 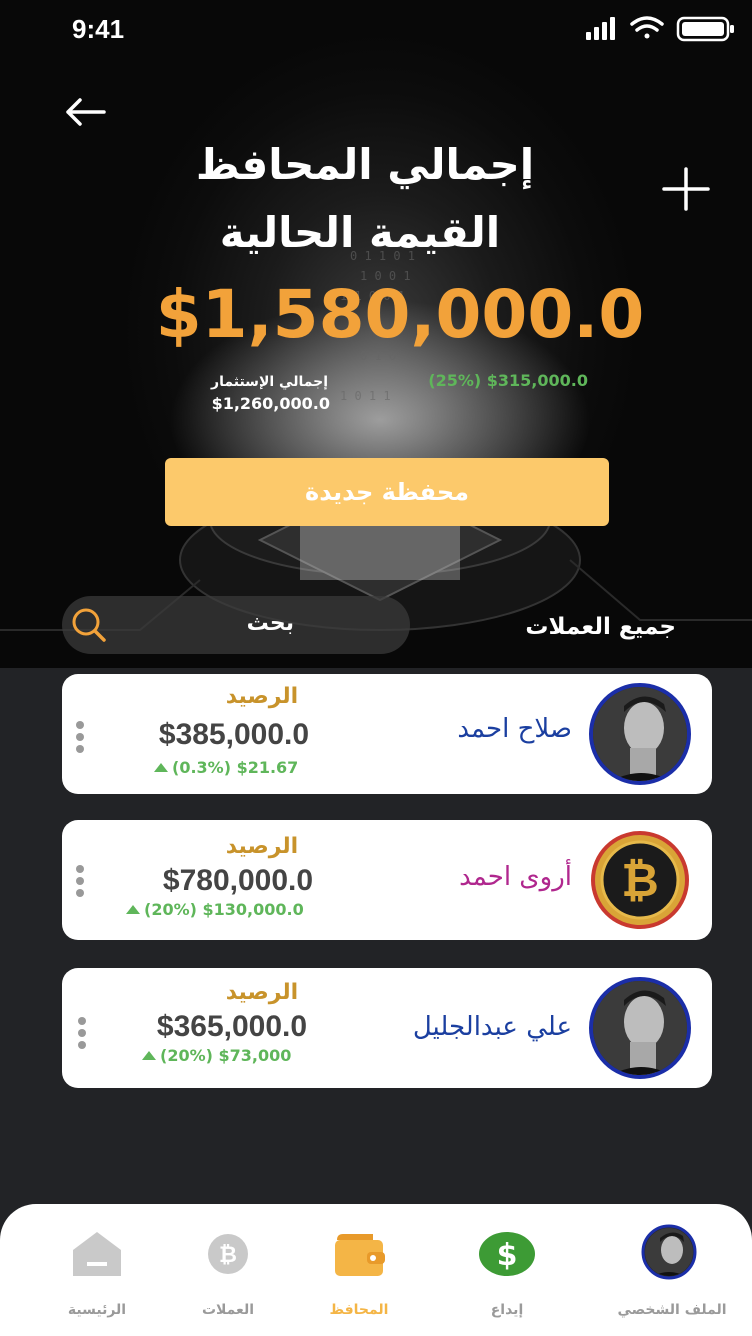 I want to click on total-portfolio-value: $1,580,000.0, so click(x=400, y=314).